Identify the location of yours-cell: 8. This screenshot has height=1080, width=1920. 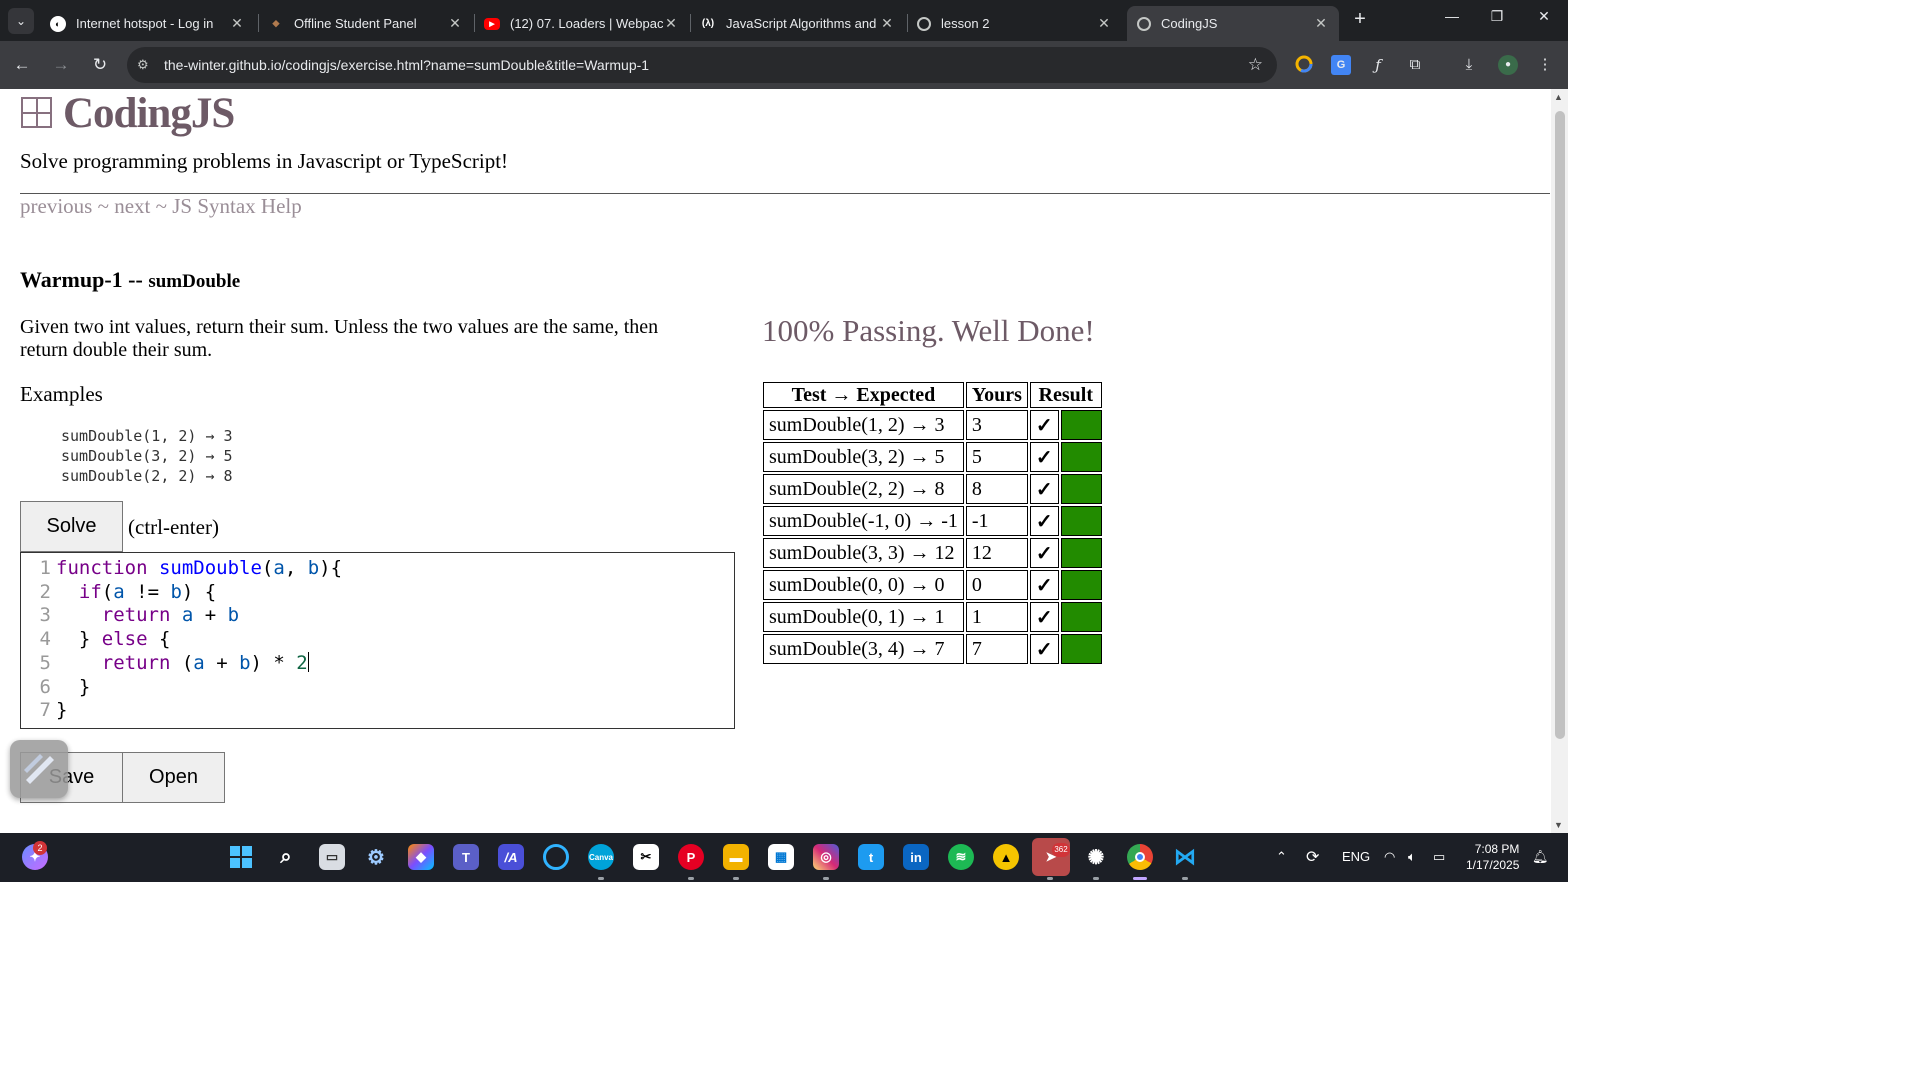
(996, 489).